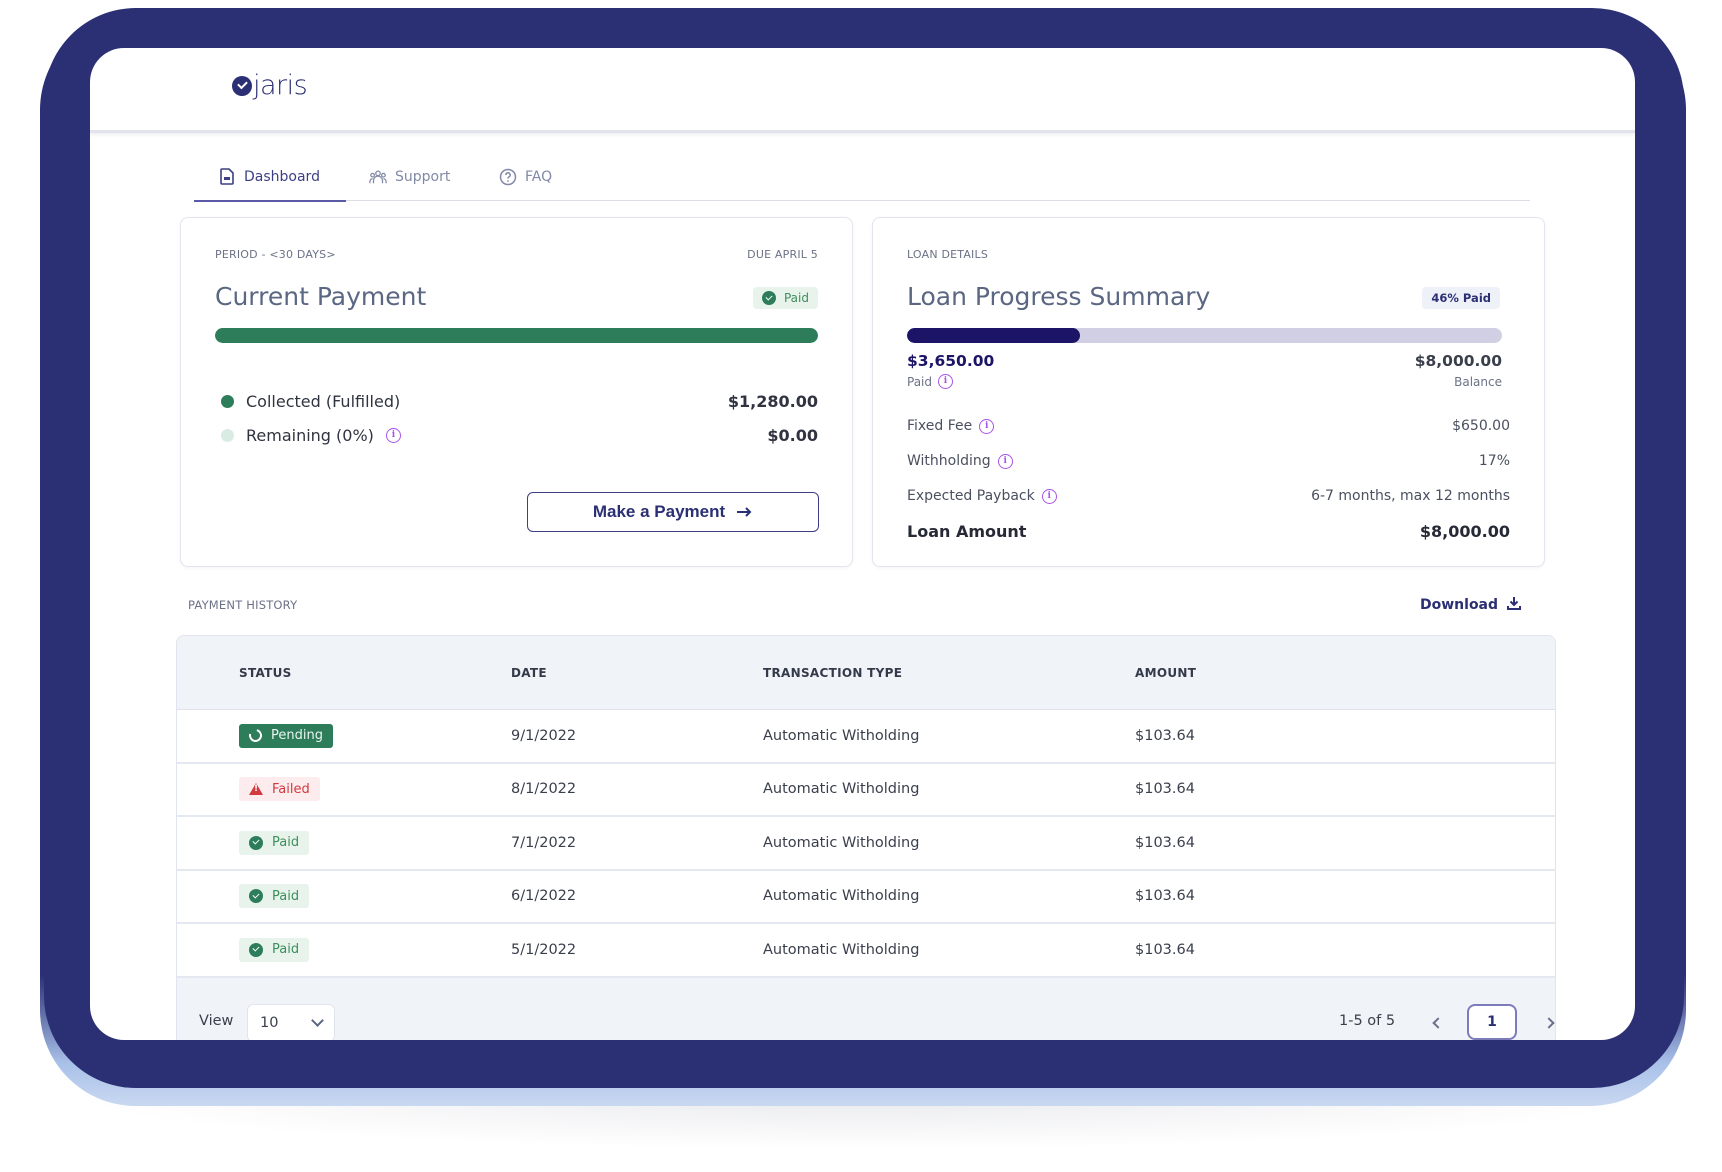 The image size is (1722, 1172). I want to click on legend-label: Remaining (0%), so click(310, 435).